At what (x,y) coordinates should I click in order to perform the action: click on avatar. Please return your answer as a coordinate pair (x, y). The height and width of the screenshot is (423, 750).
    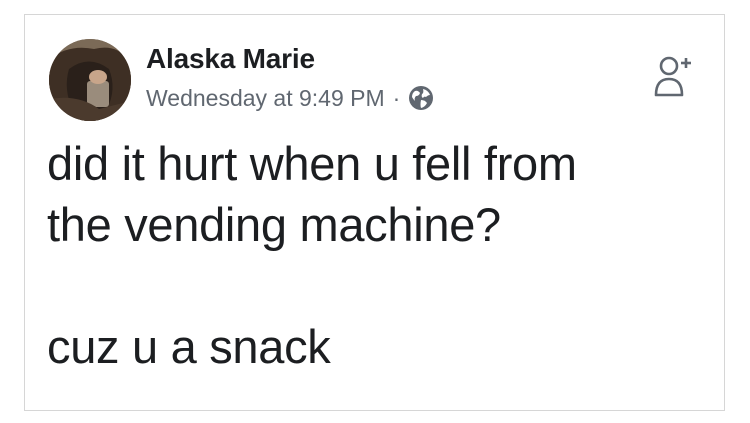
    Looking at the image, I should click on (90, 80).